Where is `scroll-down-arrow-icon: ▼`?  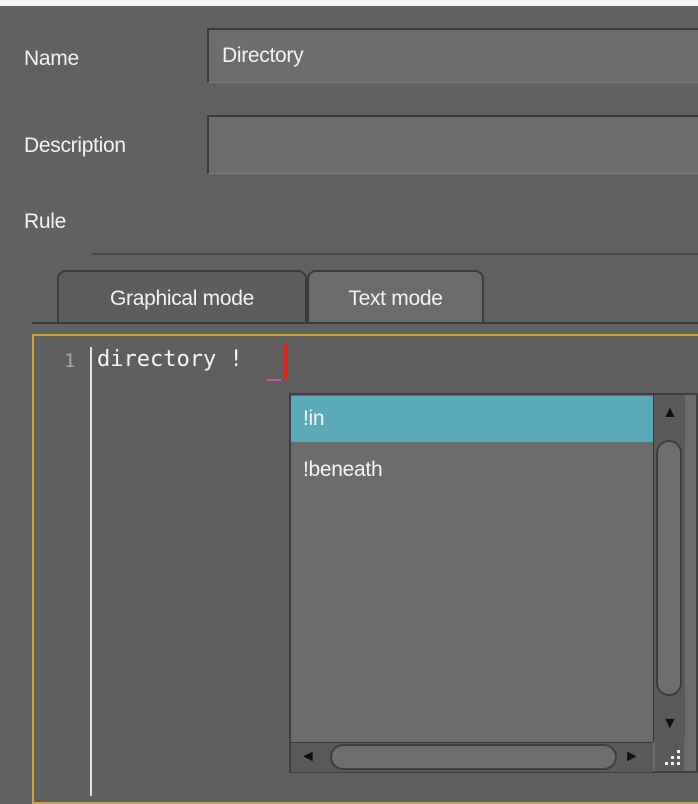 scroll-down-arrow-icon: ▼ is located at coordinates (670, 724).